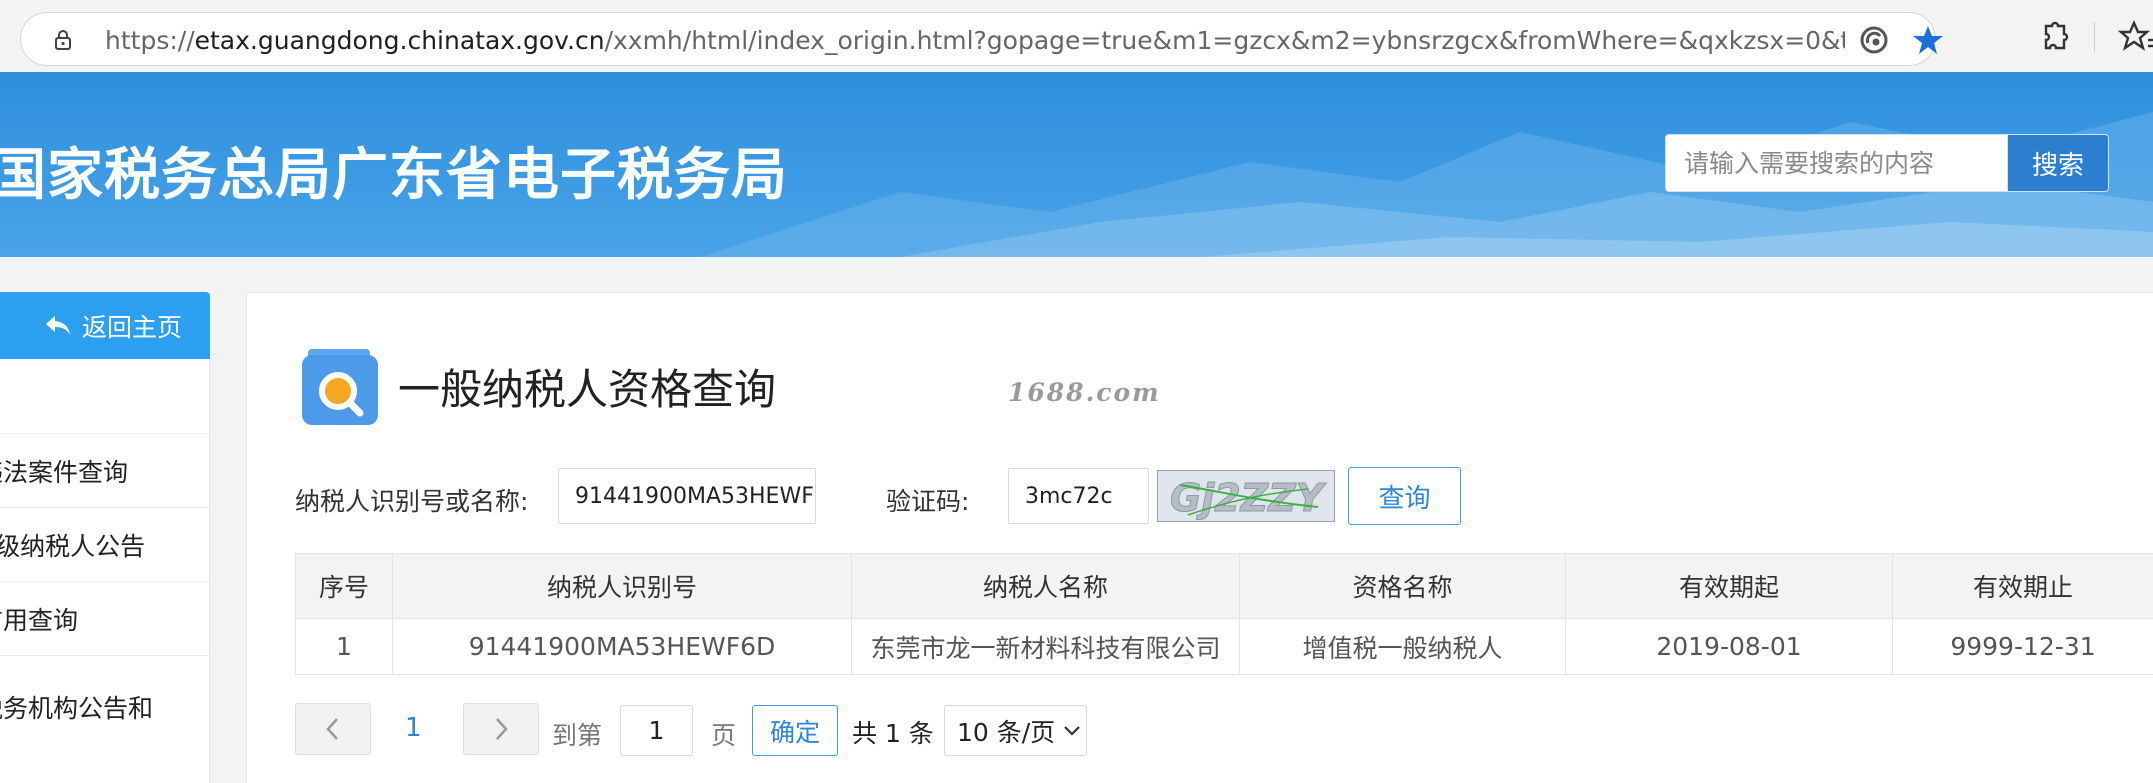 This screenshot has width=2153, height=783. Describe the element at coordinates (394, 175) in the screenshot. I see `site-title: 国家税务总局广东省电子税务局` at that location.